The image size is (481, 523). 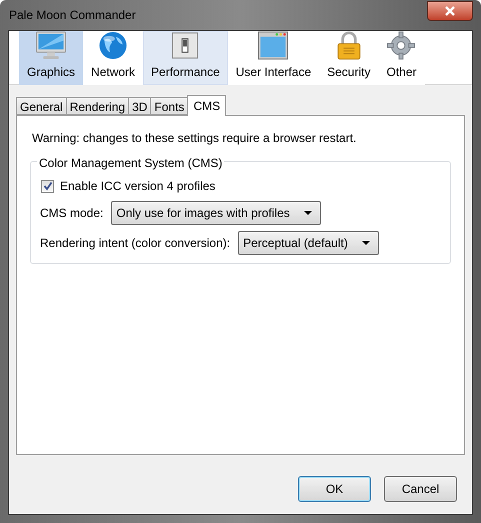 What do you see at coordinates (348, 45) in the screenshot?
I see `padlock-icon` at bounding box center [348, 45].